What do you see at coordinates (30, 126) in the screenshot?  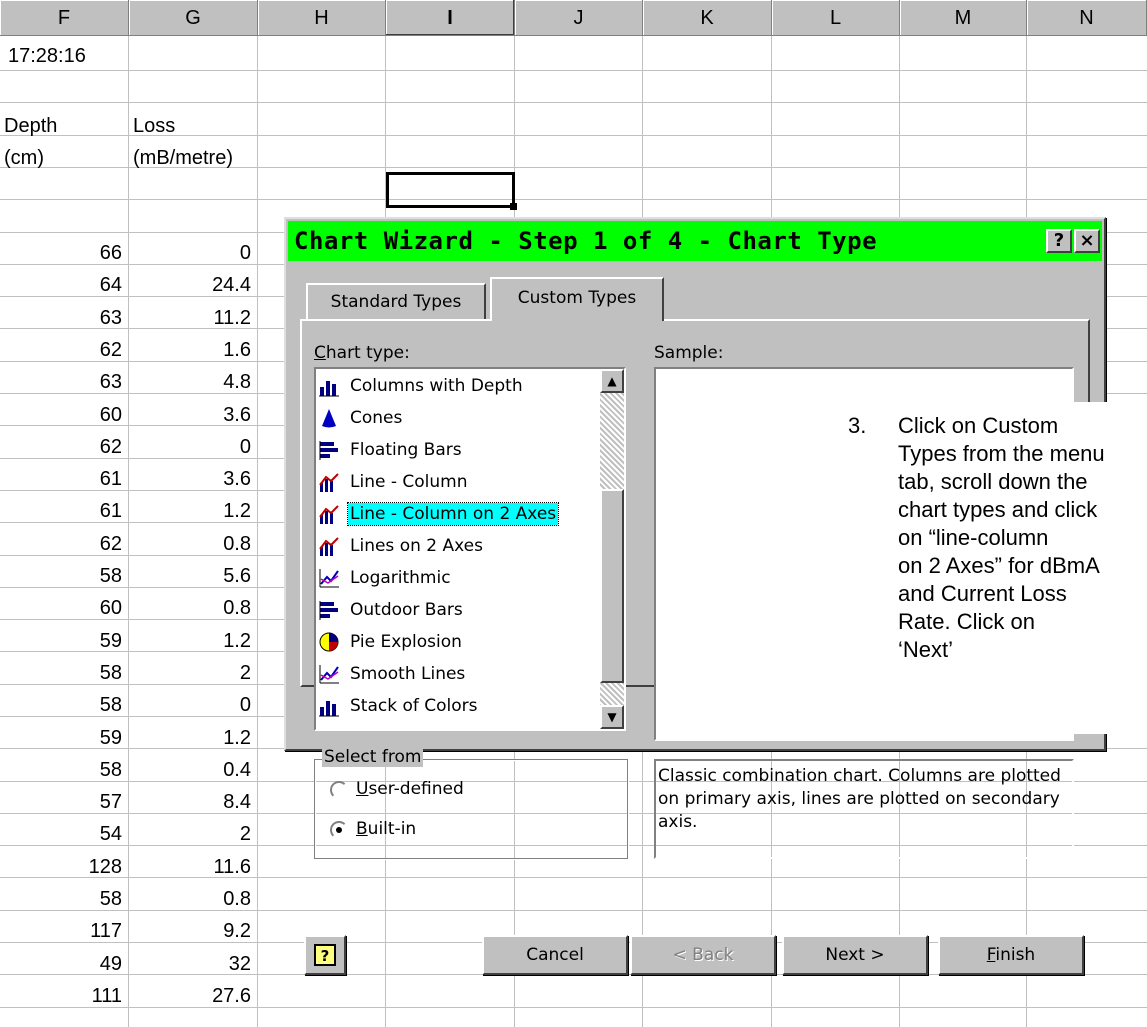 I see `depth-header: Depth` at bounding box center [30, 126].